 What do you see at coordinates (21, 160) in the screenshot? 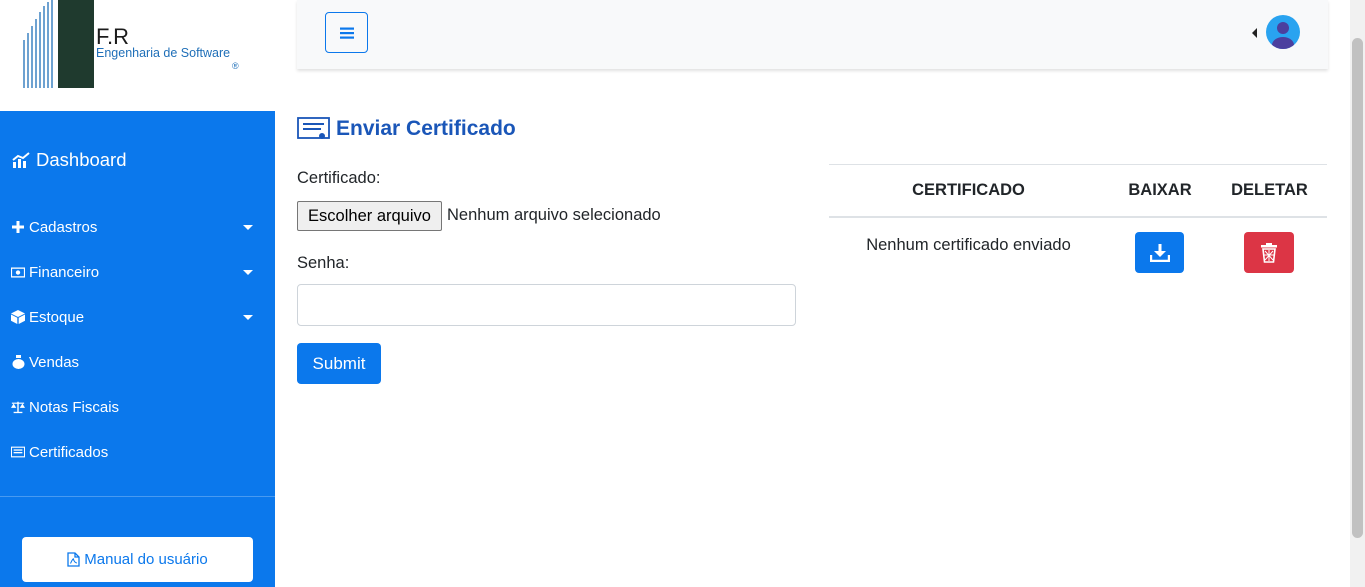
I see `chart-line-icon` at bounding box center [21, 160].